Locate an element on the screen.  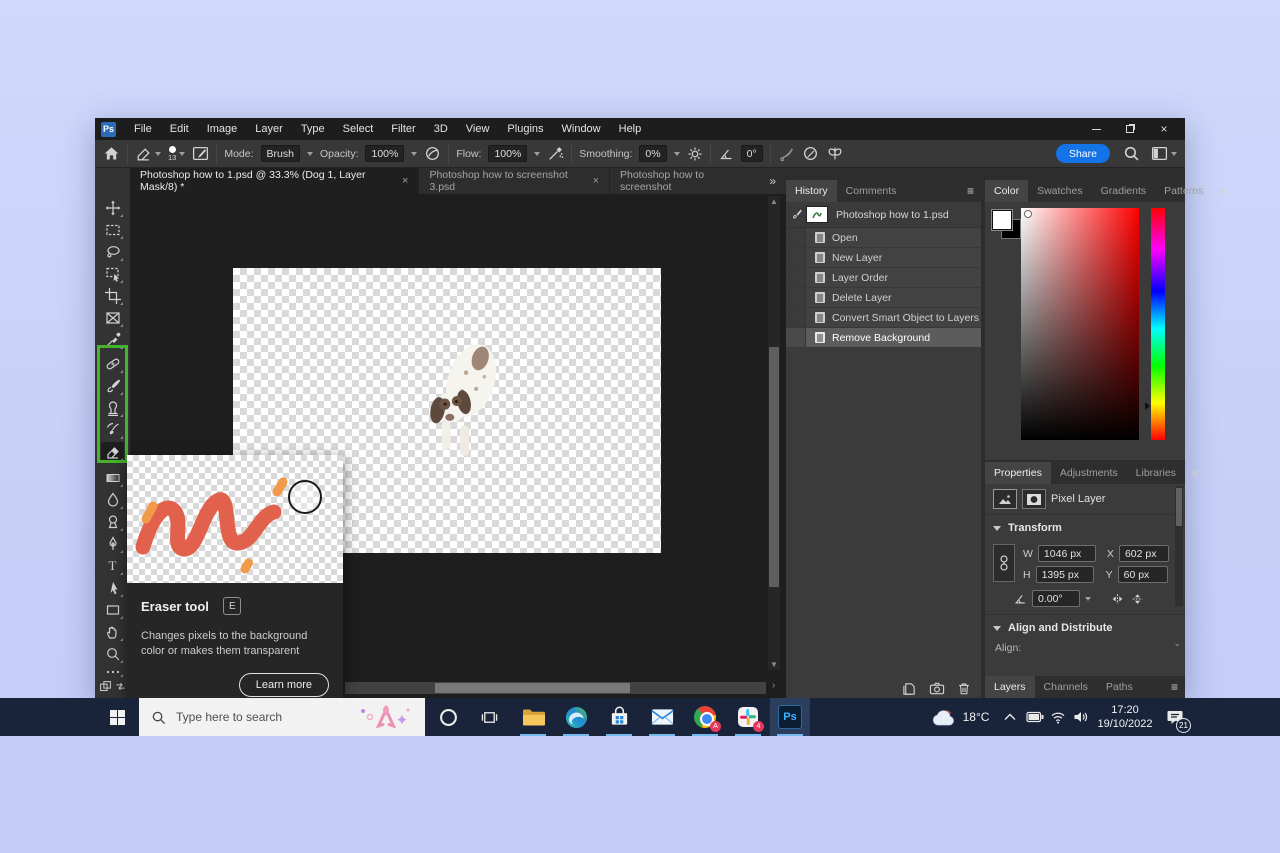
zoom-tool is located at coordinates (112, 654).